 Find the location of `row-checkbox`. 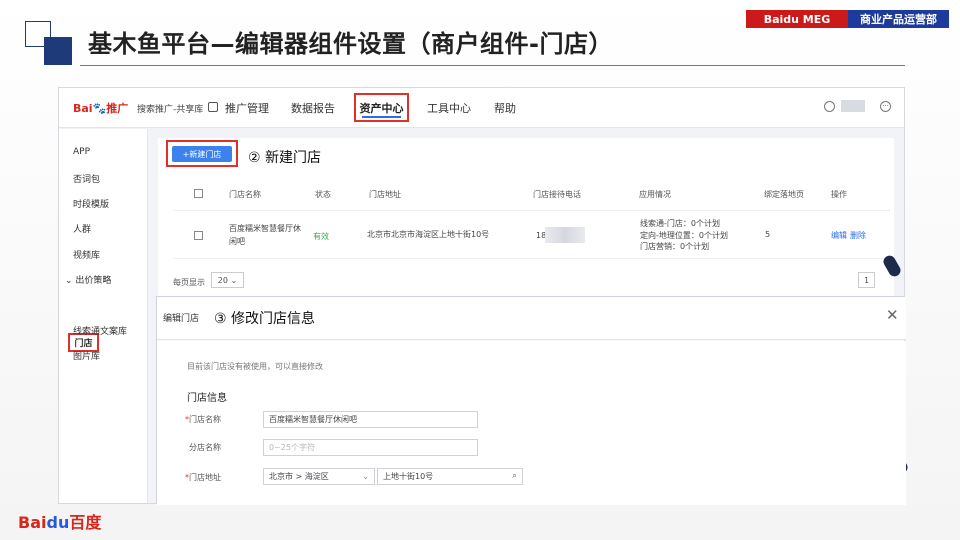

row-checkbox is located at coordinates (198, 235).